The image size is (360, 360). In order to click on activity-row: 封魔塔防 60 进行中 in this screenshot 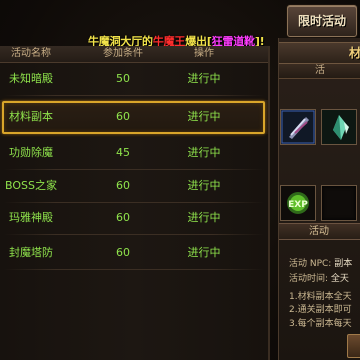, I will do `click(134, 253)`.